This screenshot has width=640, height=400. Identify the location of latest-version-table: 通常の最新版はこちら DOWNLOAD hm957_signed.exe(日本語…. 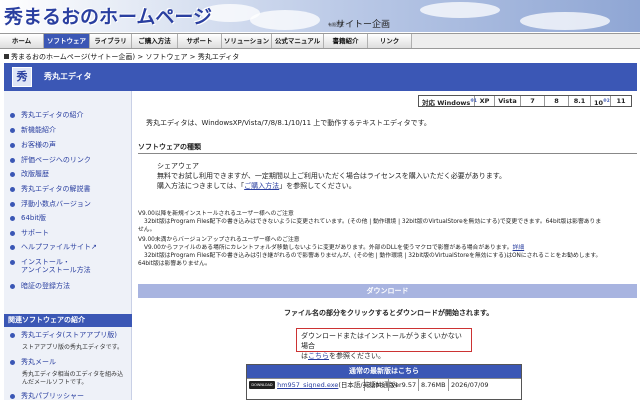
(384, 382).